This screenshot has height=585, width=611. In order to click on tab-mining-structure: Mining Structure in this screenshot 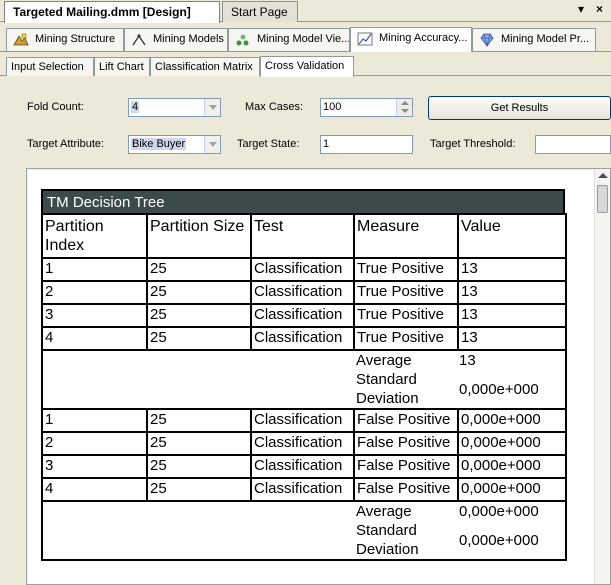, I will do `click(65, 39)`.